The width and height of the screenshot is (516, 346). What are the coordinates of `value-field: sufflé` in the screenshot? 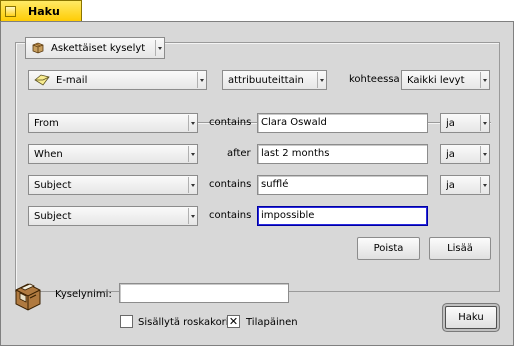 It's located at (342, 185).